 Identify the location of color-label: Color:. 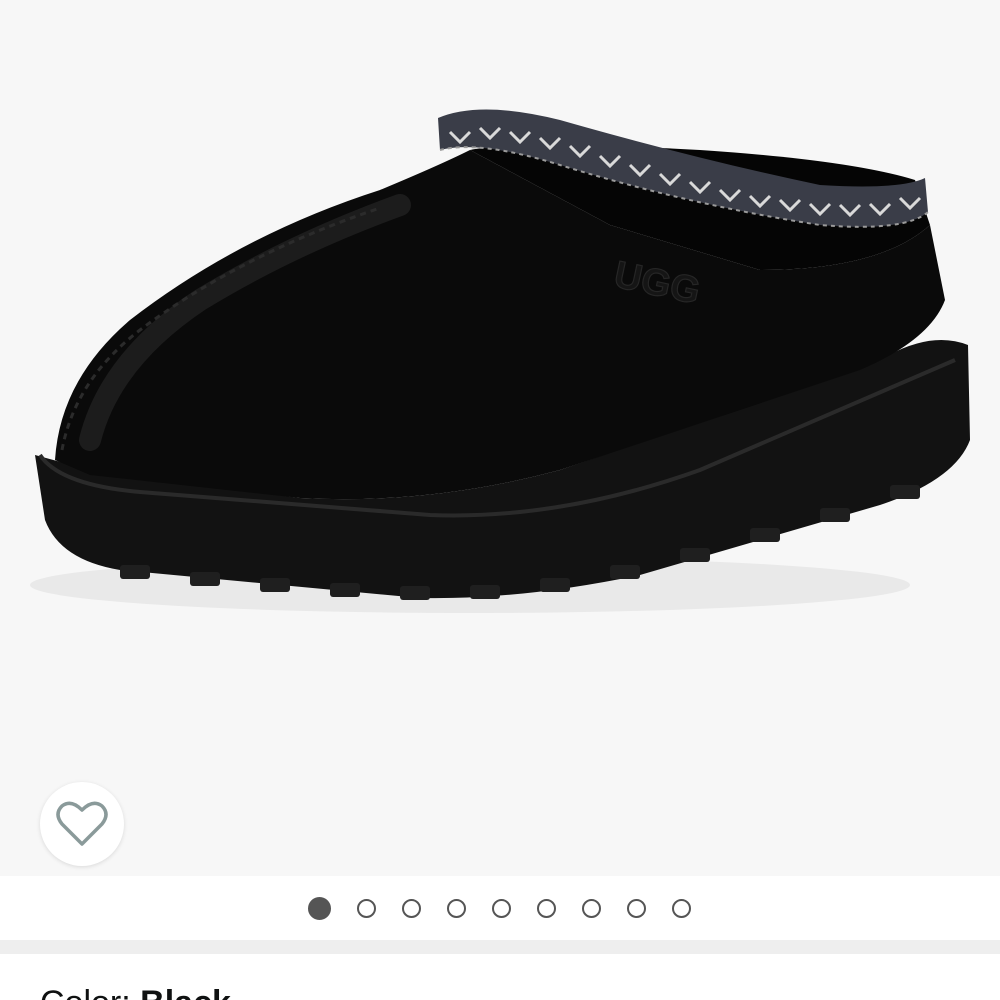
(85, 992).